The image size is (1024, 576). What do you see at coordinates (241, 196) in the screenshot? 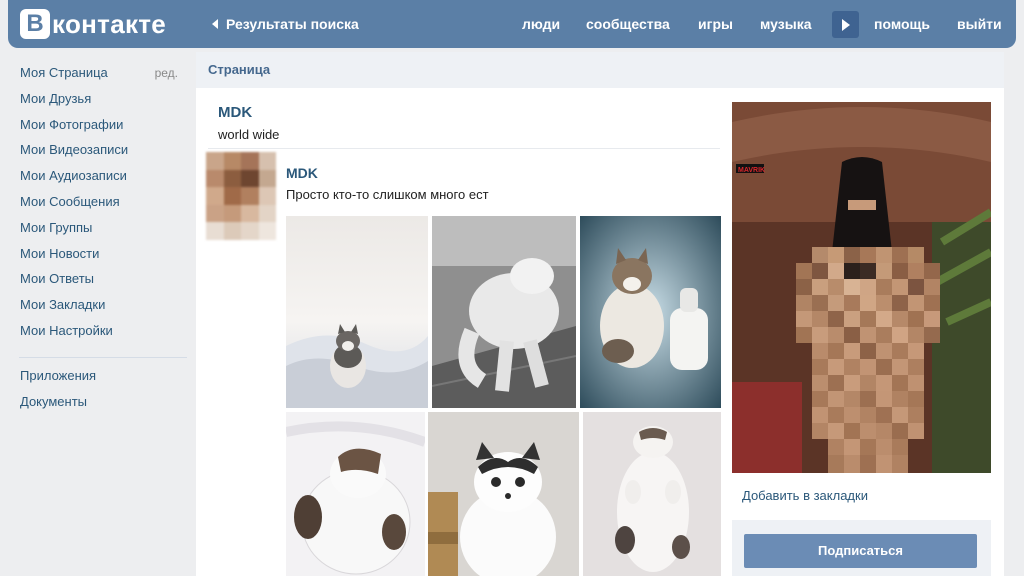
I see `avatar` at bounding box center [241, 196].